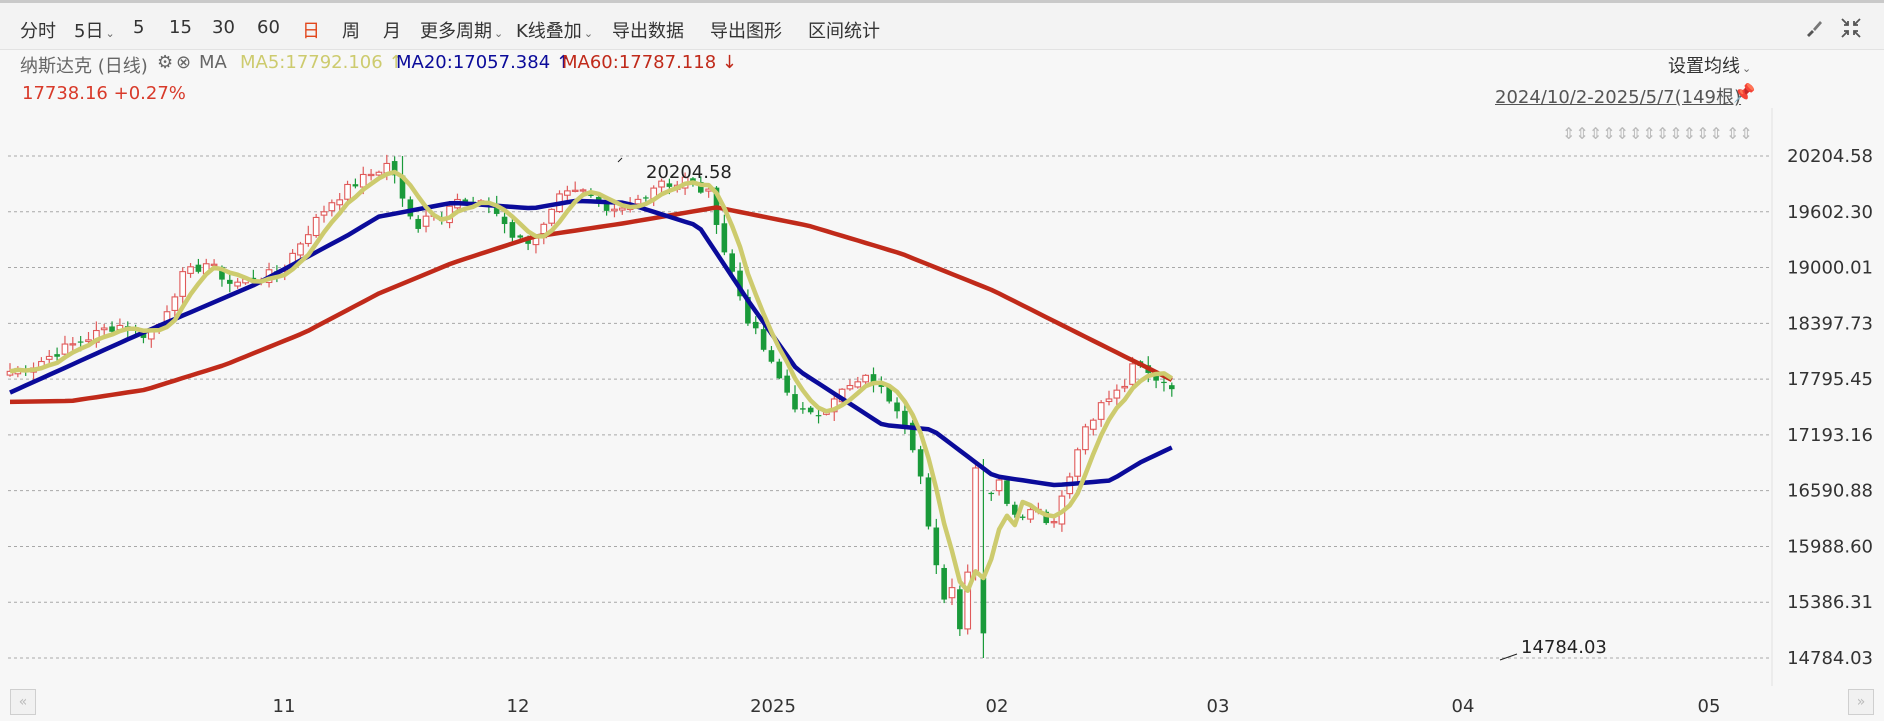  What do you see at coordinates (1739, 133) in the screenshot?
I see `scroll-arrows-2: ⇕⇕` at bounding box center [1739, 133].